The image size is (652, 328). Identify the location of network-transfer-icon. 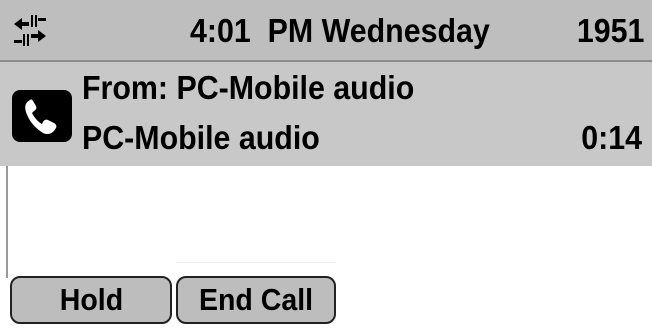
(30, 30).